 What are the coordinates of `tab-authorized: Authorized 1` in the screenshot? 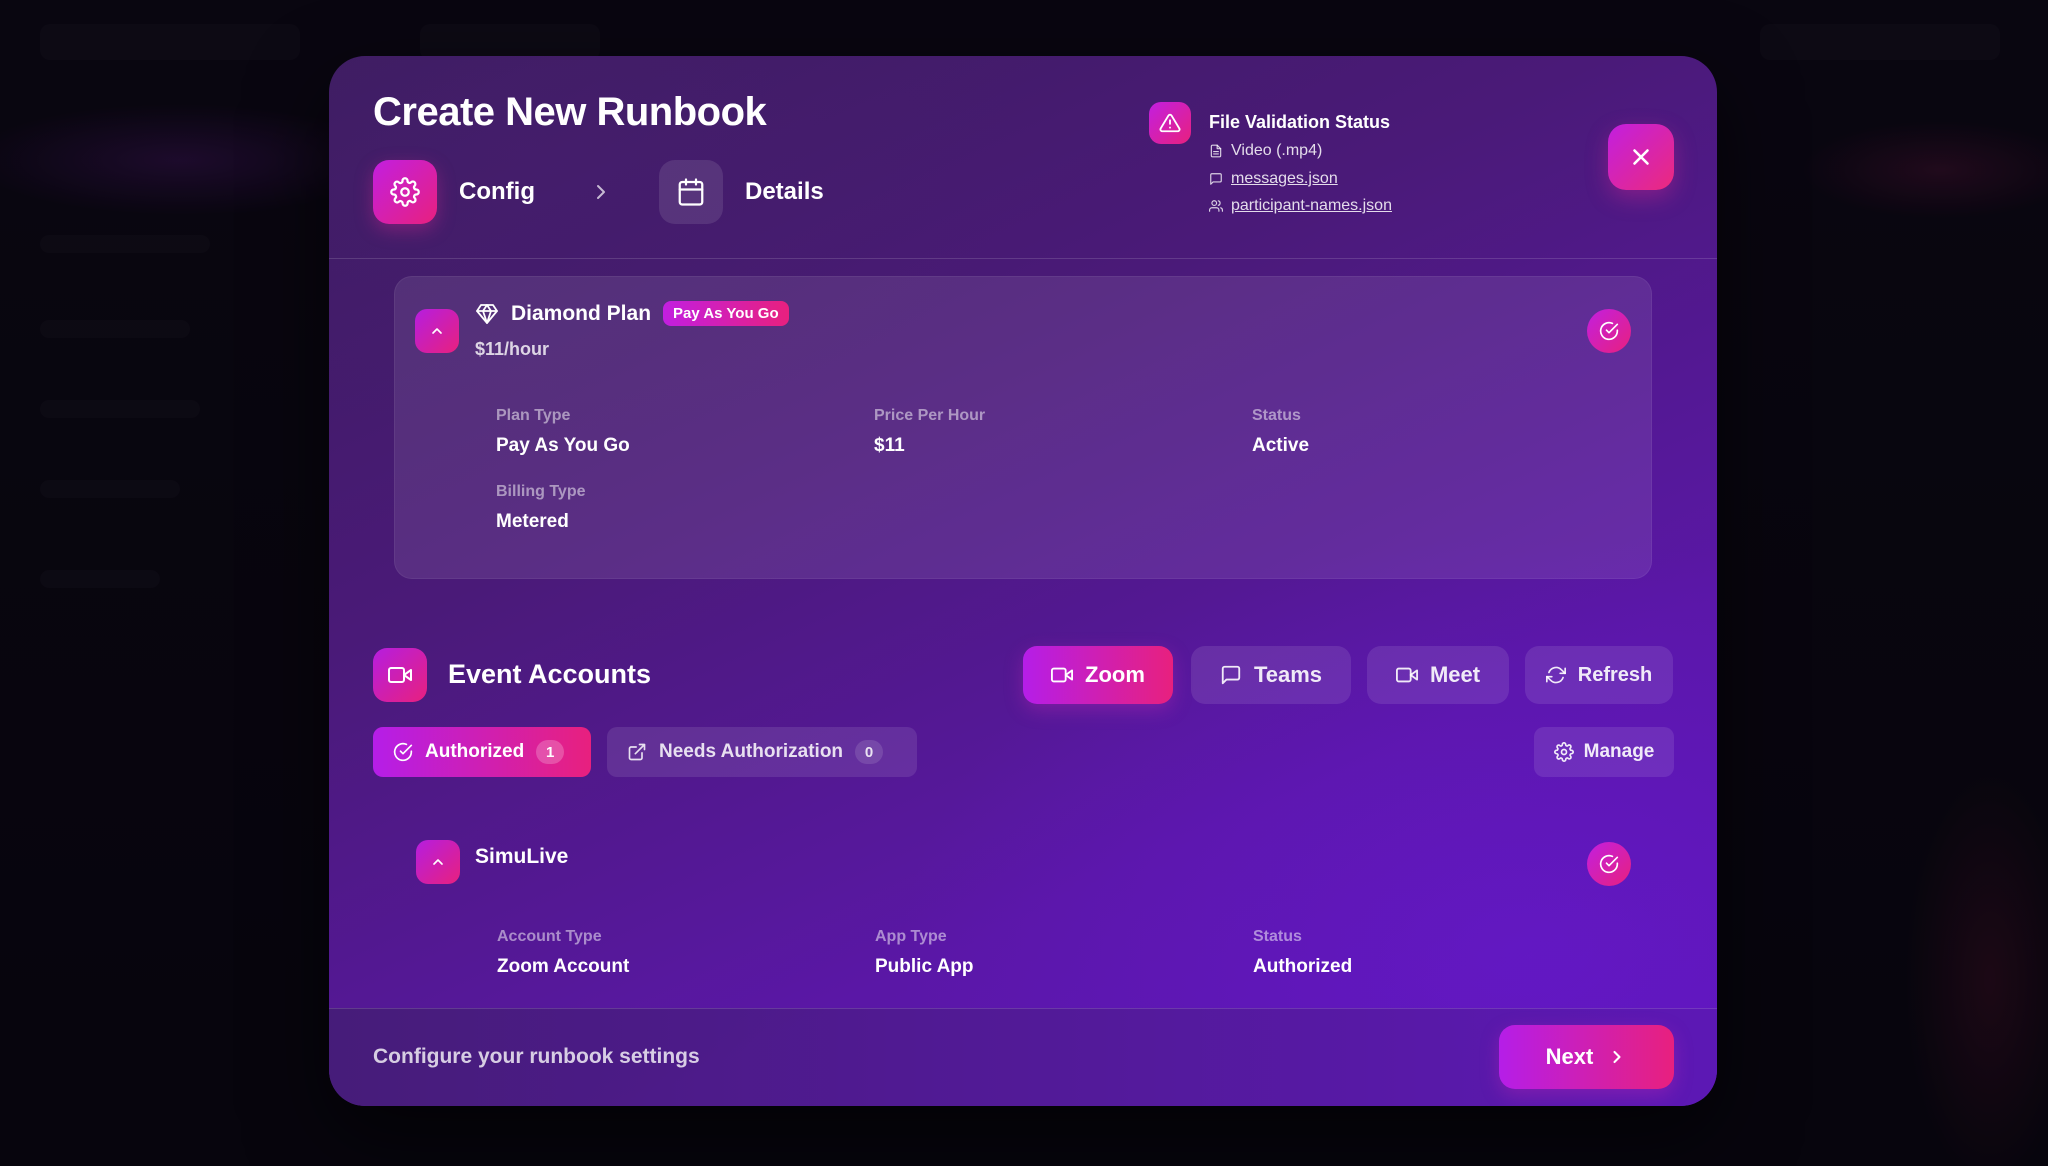 It's located at (482, 752).